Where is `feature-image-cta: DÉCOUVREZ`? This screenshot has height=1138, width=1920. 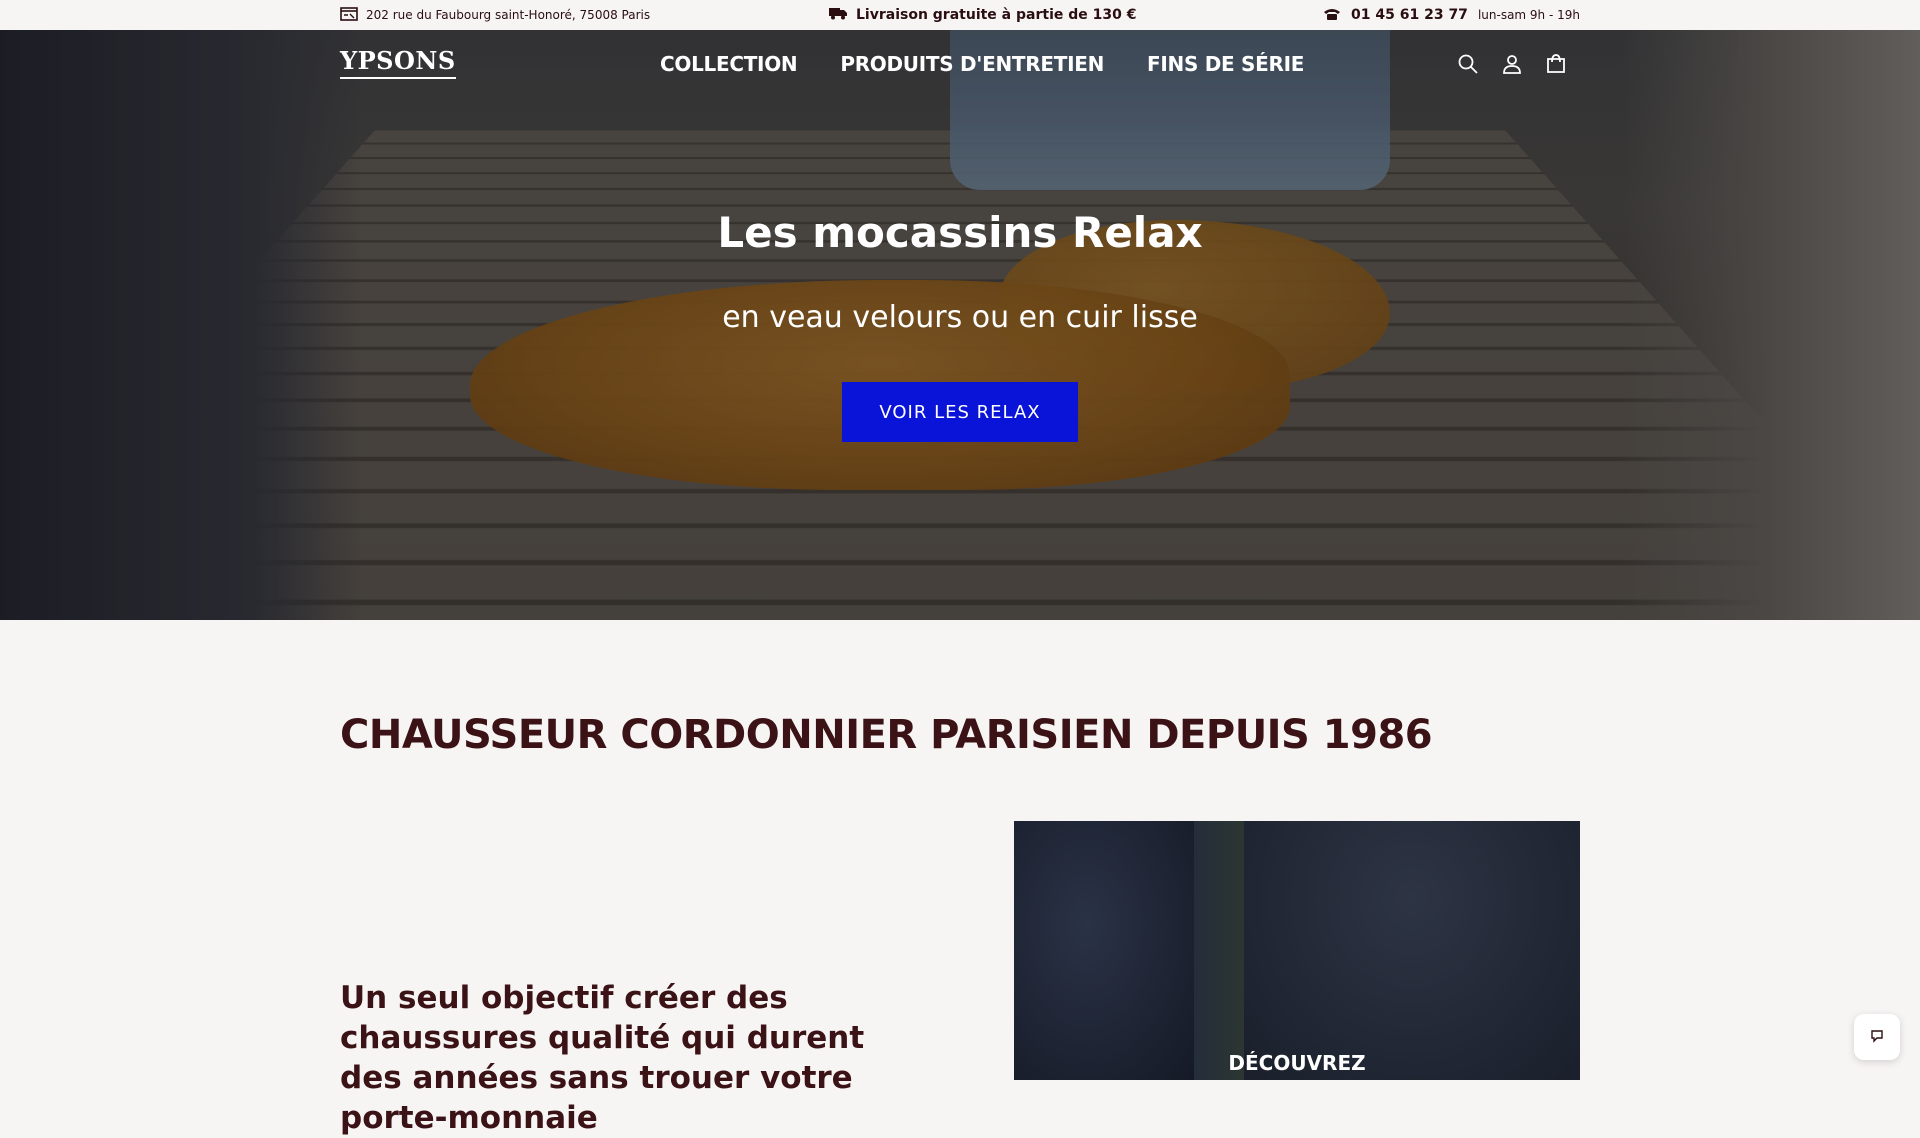 feature-image-cta: DÉCOUVREZ is located at coordinates (1297, 1063).